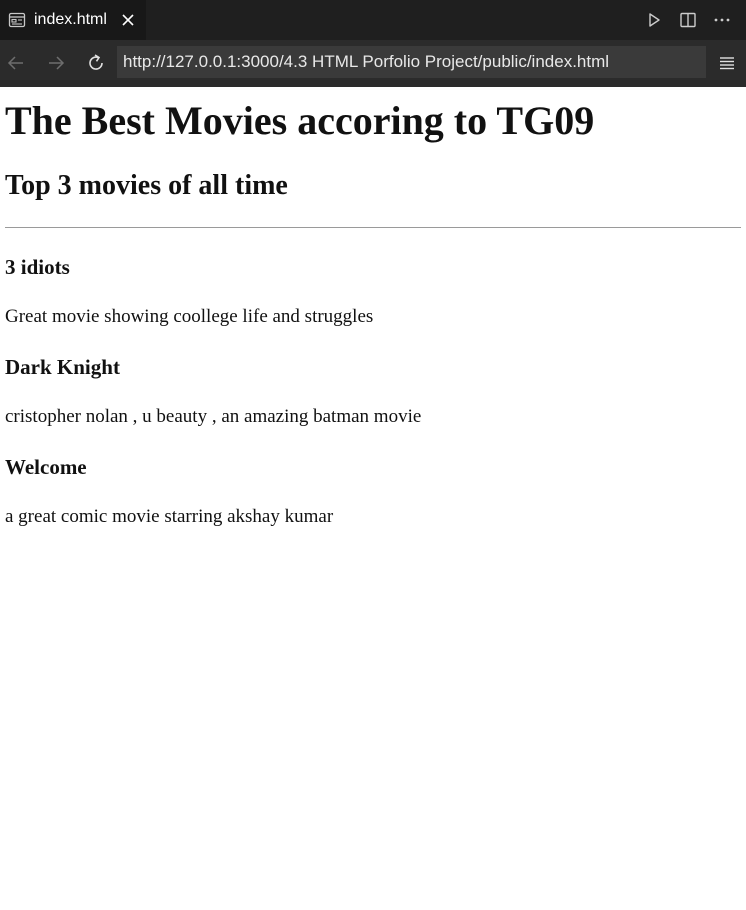 The height and width of the screenshot is (910, 746). I want to click on page-title: The Best Movies accoring to TG09, so click(300, 120).